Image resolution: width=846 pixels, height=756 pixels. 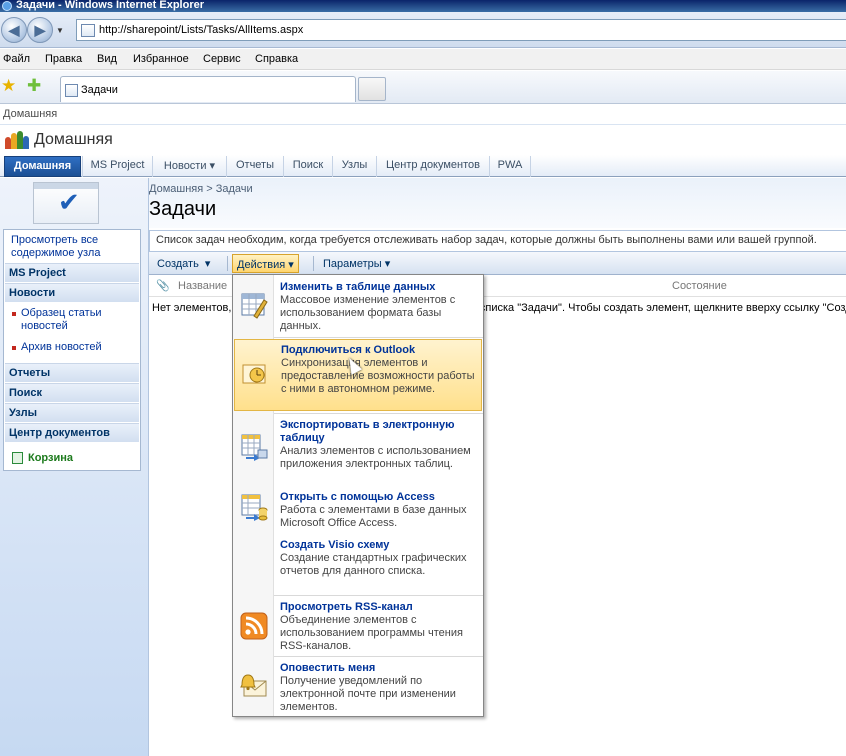 I want to click on topnav-pwa: PWA, so click(x=510, y=166).